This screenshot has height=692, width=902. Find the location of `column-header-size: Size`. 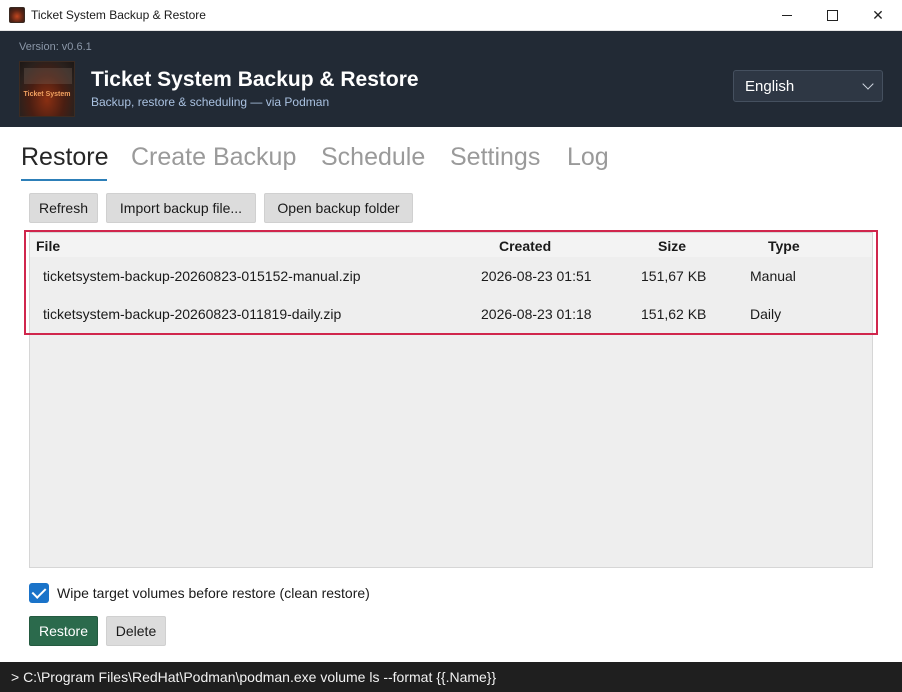

column-header-size: Size is located at coordinates (672, 246).